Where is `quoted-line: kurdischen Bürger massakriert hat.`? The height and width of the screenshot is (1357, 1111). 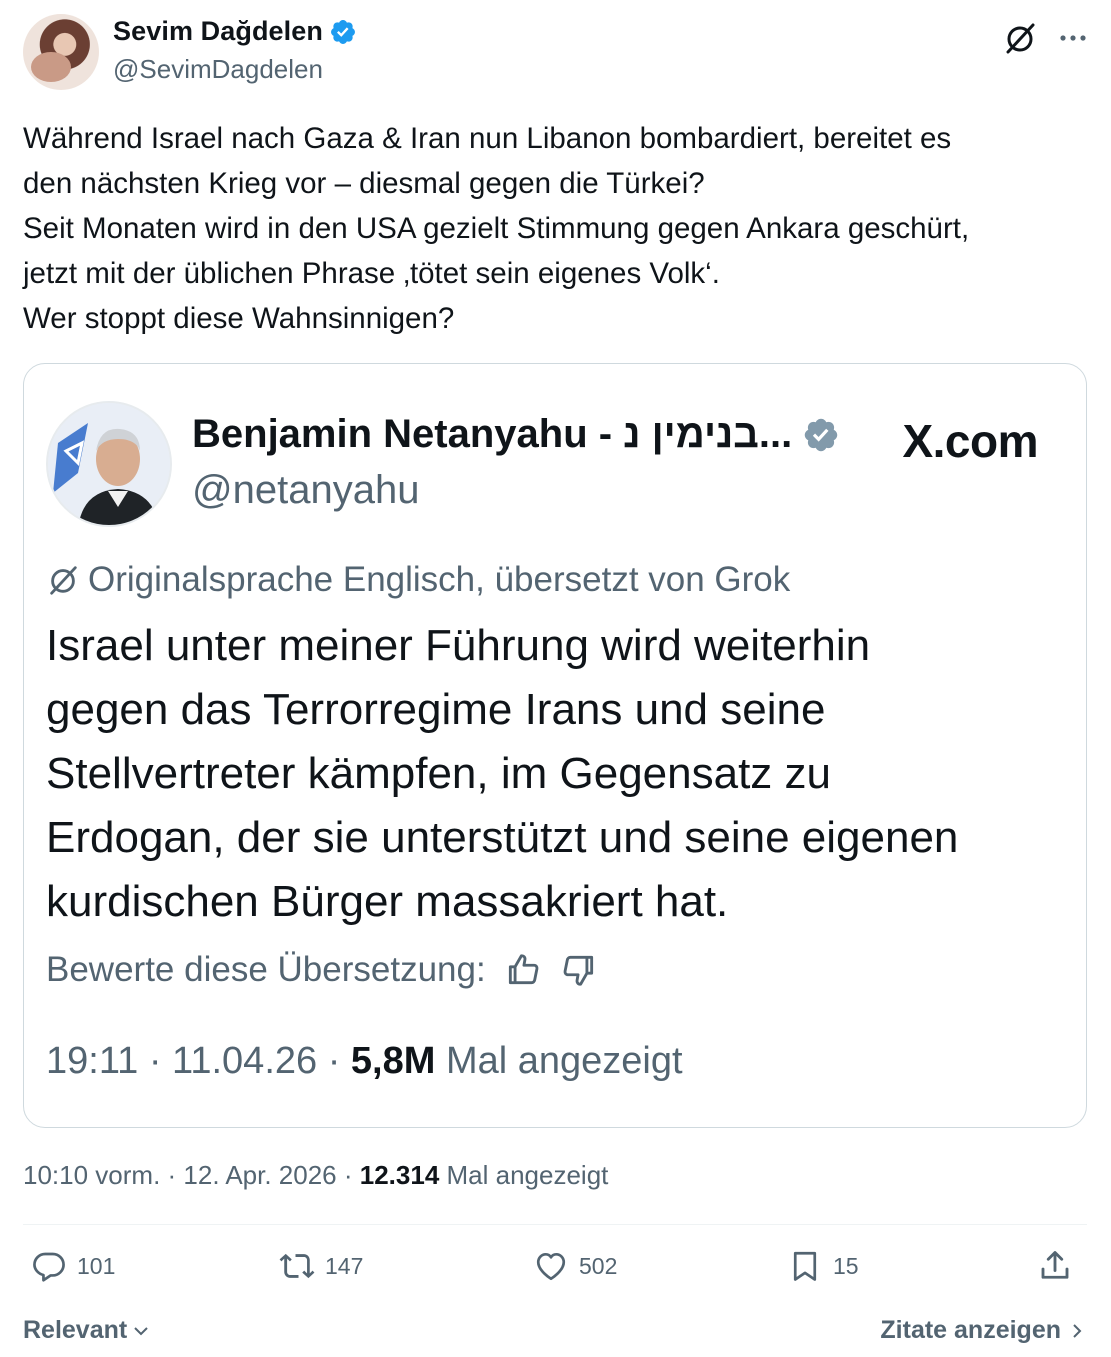
quoted-line: kurdischen Bürger massakriert hat. is located at coordinates (387, 901).